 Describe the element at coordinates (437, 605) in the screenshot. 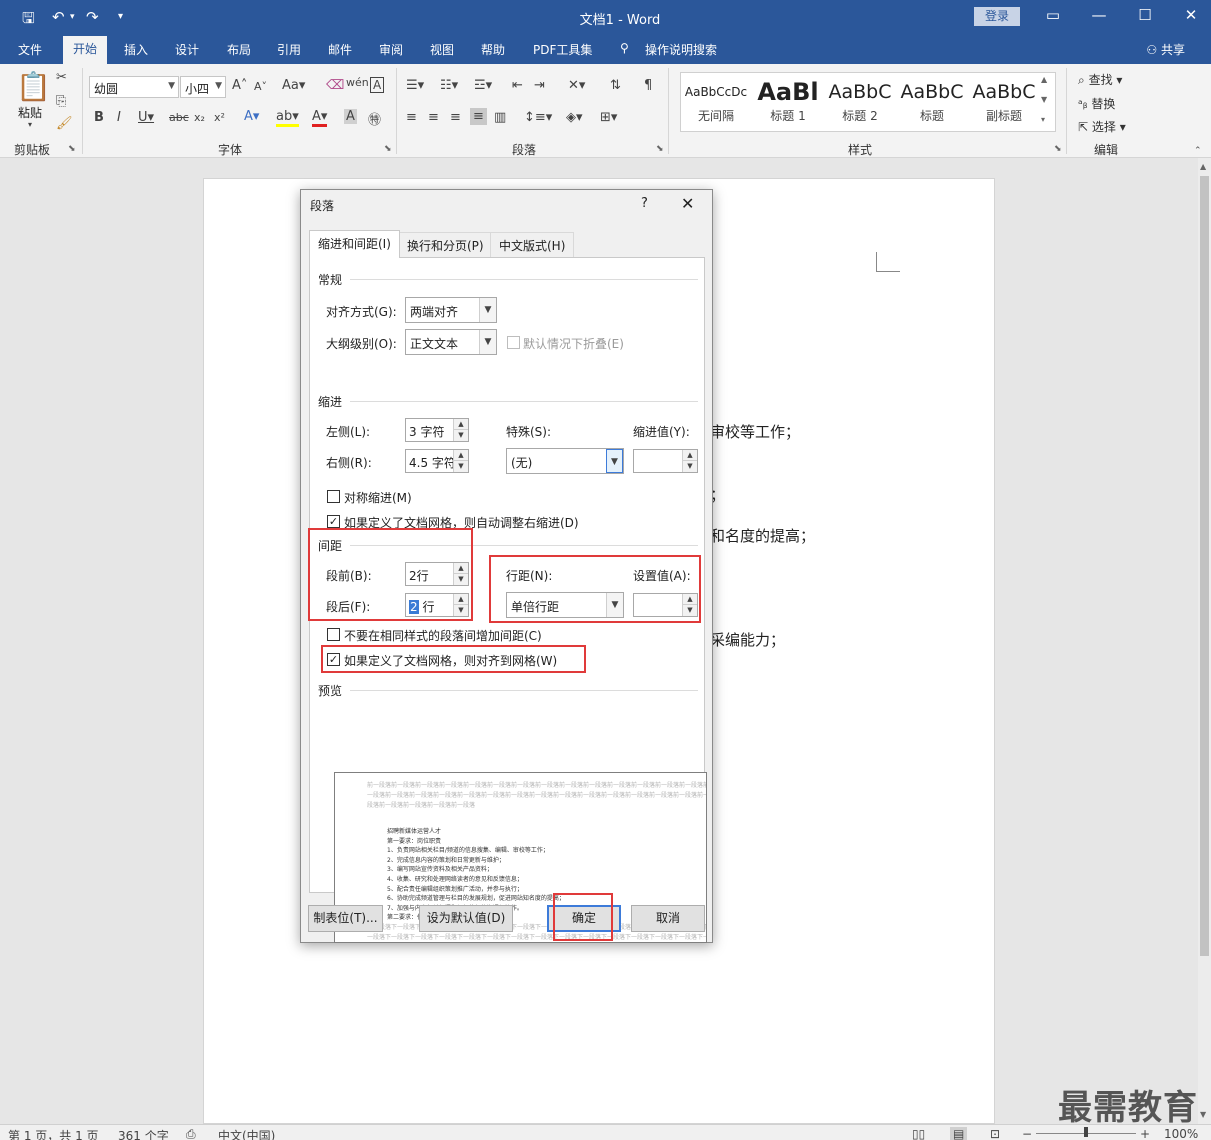

I see `space-after-spinner: 2 行 ▲ ▼` at that location.